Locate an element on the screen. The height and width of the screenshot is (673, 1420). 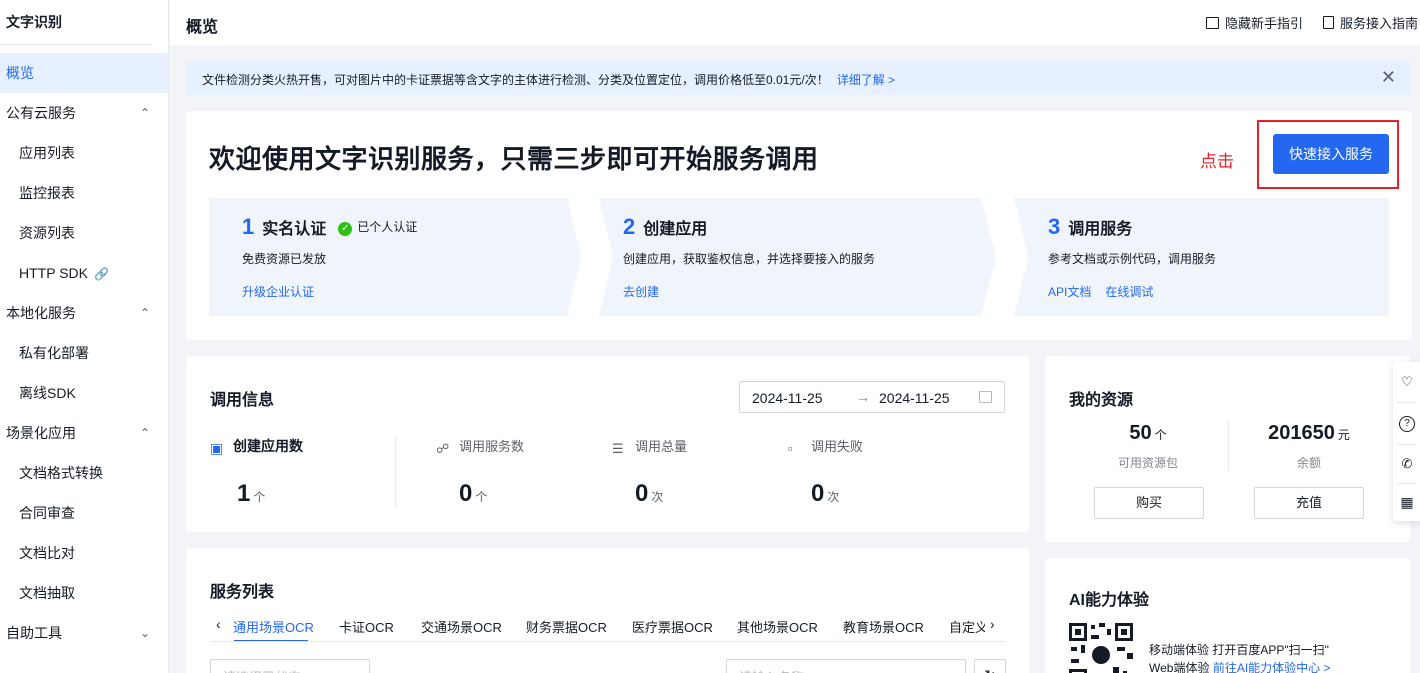
ai-experience-title: AI能力体验 is located at coordinates (1109, 600).